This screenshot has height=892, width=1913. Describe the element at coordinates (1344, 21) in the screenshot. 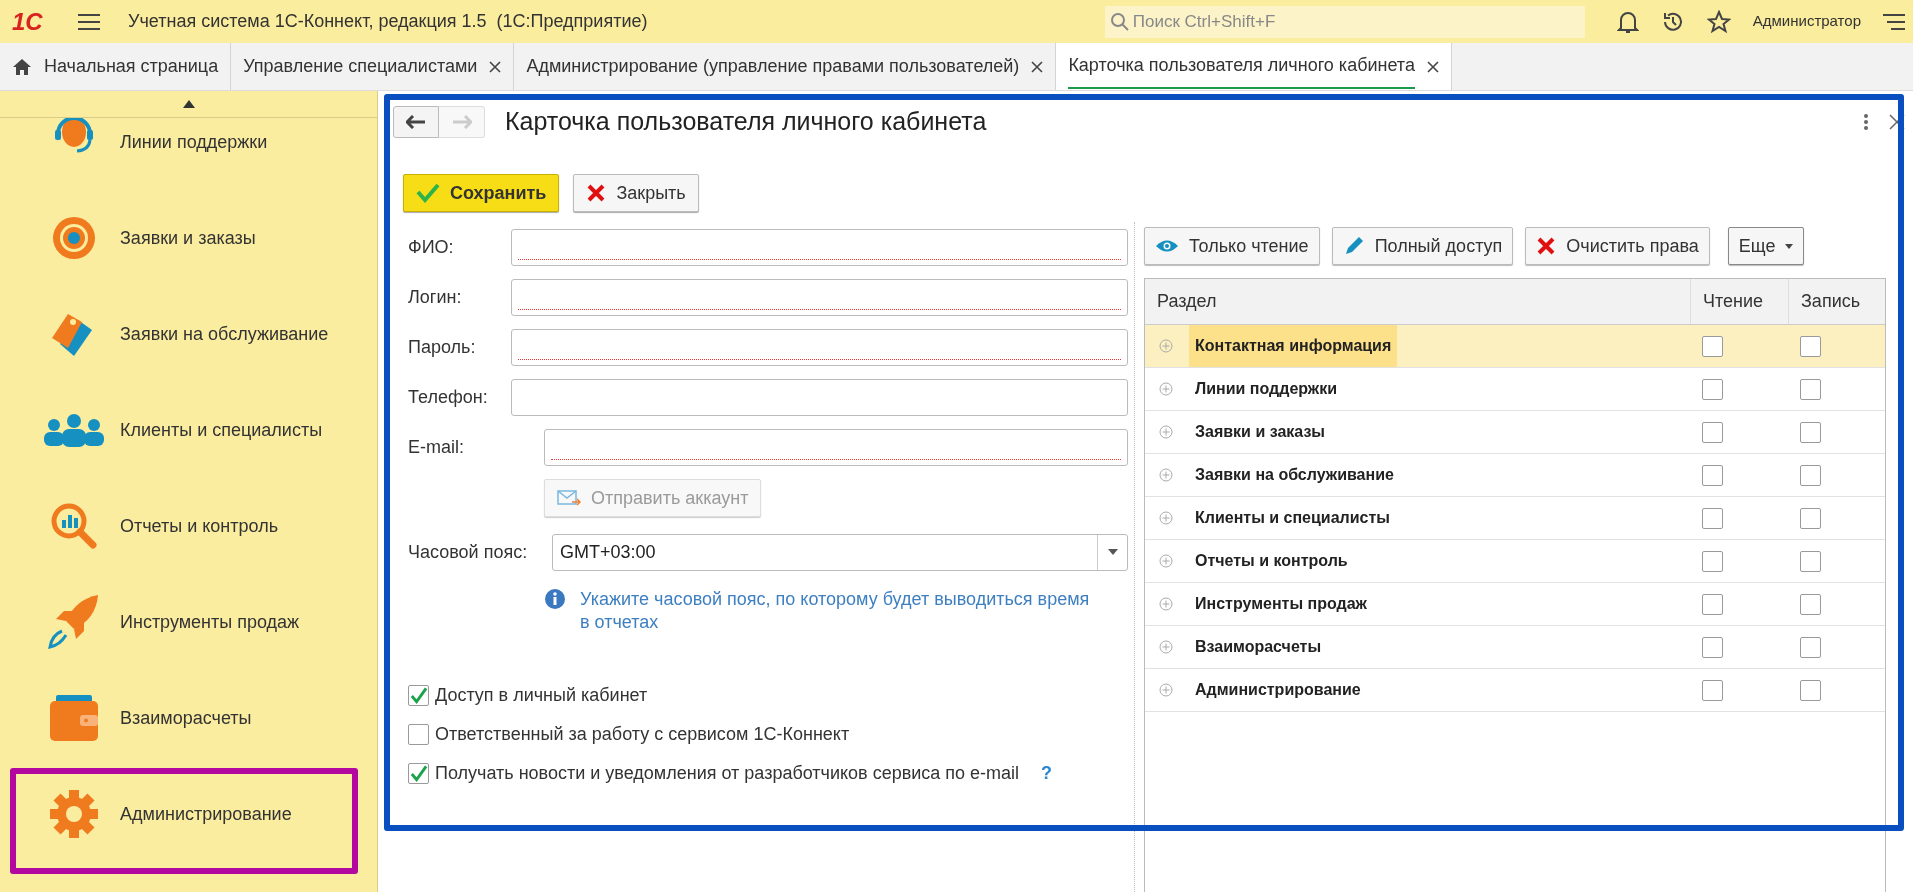

I see `search-field: Поиск Ctrl+Shift+F` at that location.